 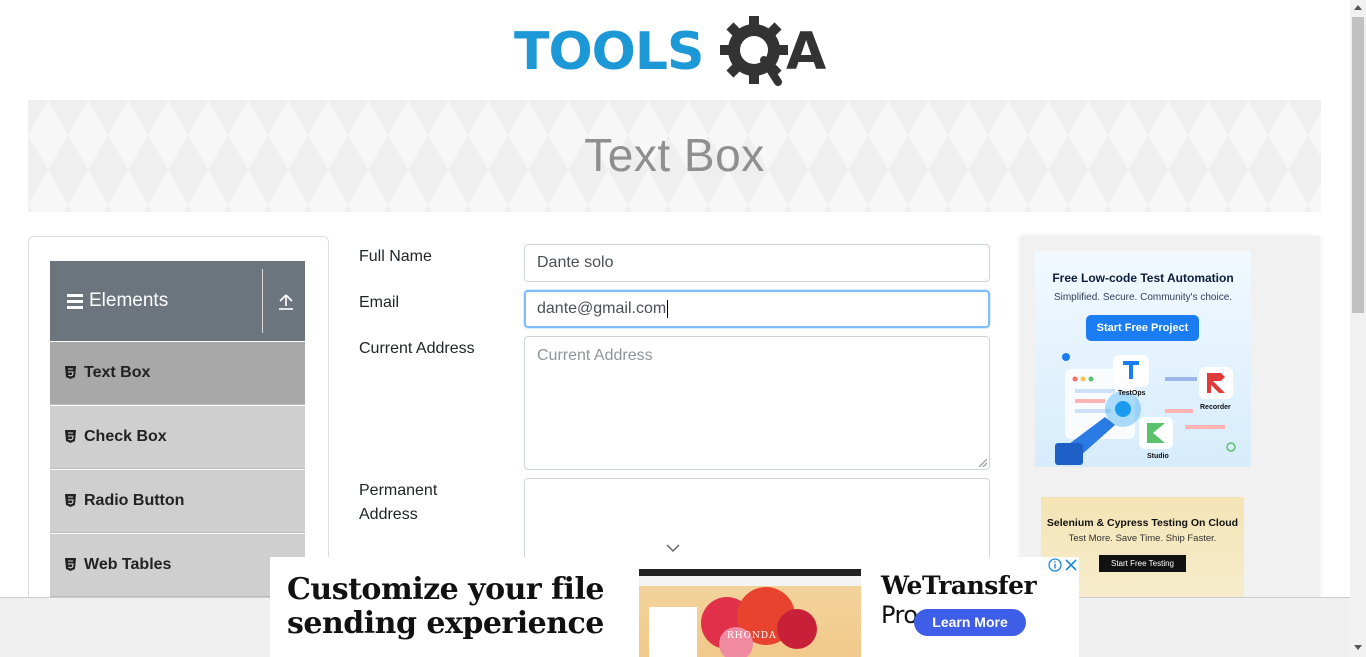 I want to click on page-title: Text Box, so click(x=674, y=155).